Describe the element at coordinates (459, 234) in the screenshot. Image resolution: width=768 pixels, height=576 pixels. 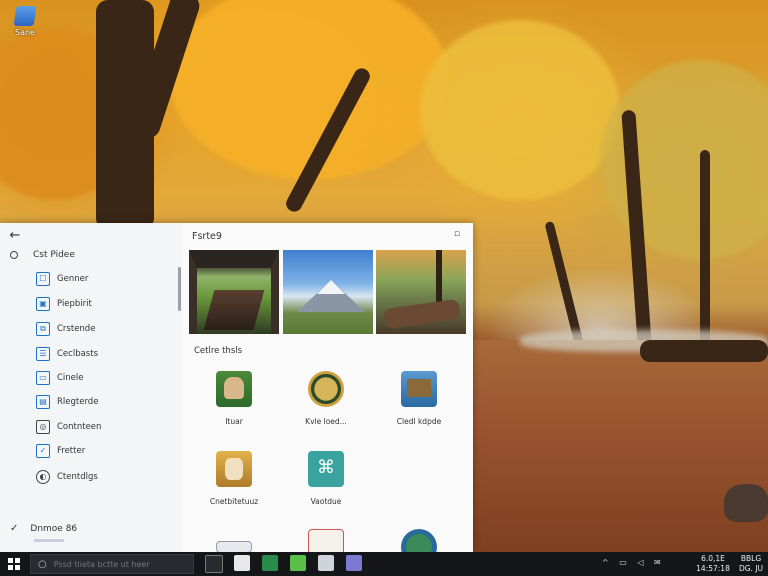
I see `options-icon: ▫` at that location.